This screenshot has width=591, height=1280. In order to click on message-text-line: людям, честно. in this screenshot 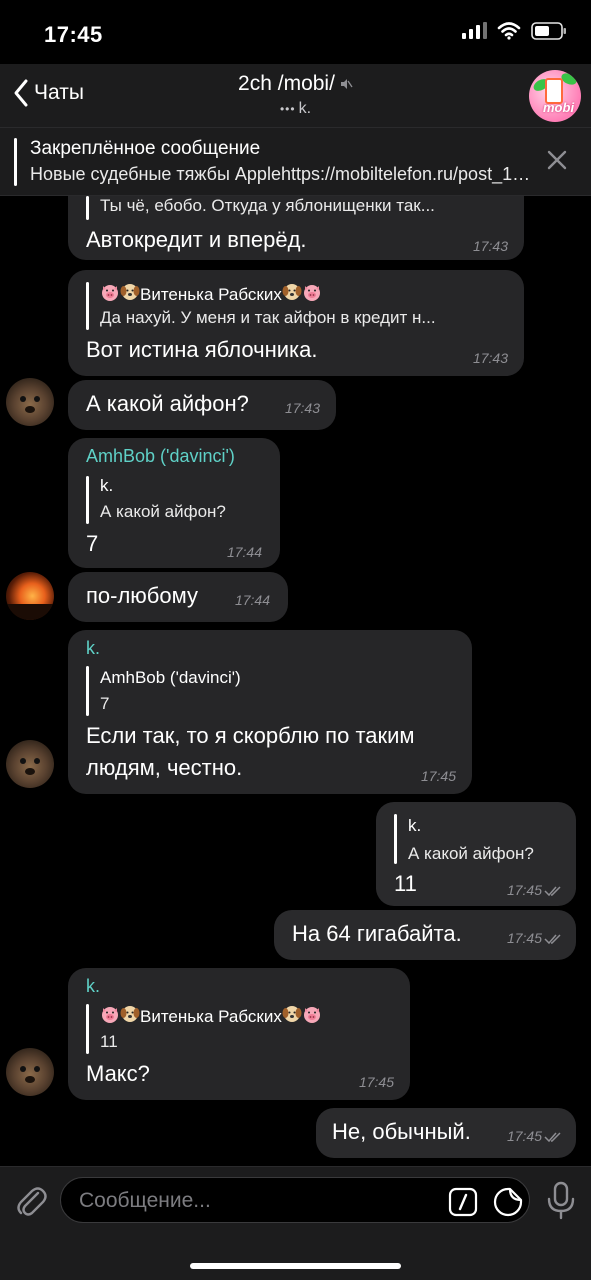, I will do `click(164, 767)`.